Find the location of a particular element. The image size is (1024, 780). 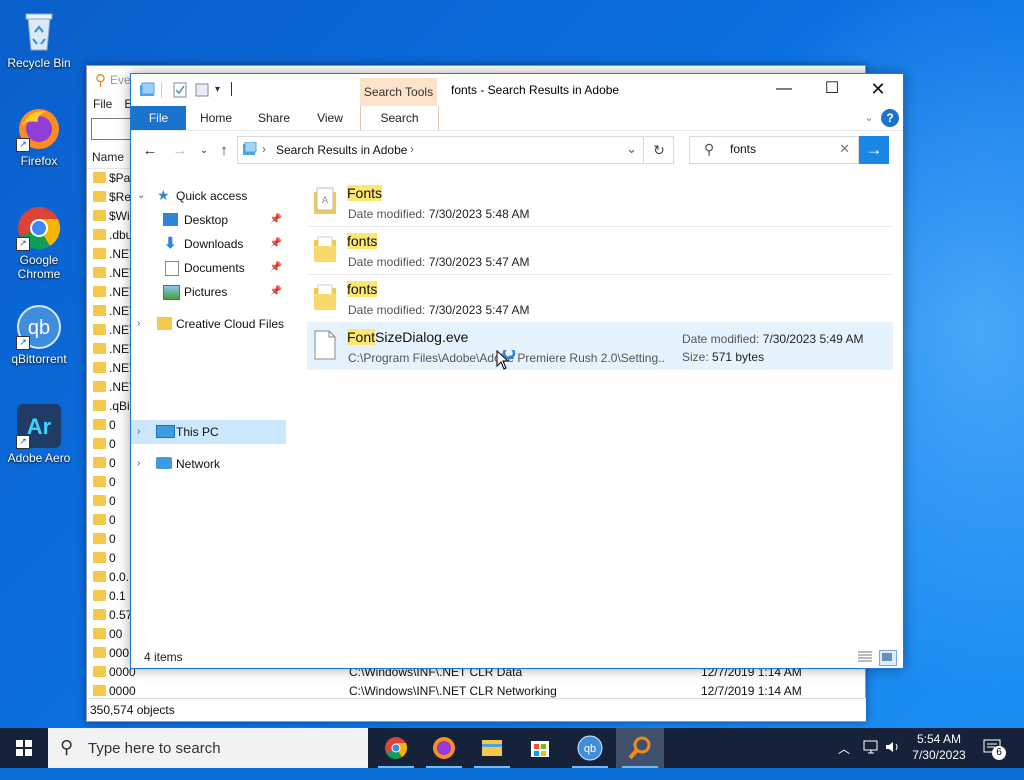

expand-ribbon-icon: ⌄ is located at coordinates (869, 118).